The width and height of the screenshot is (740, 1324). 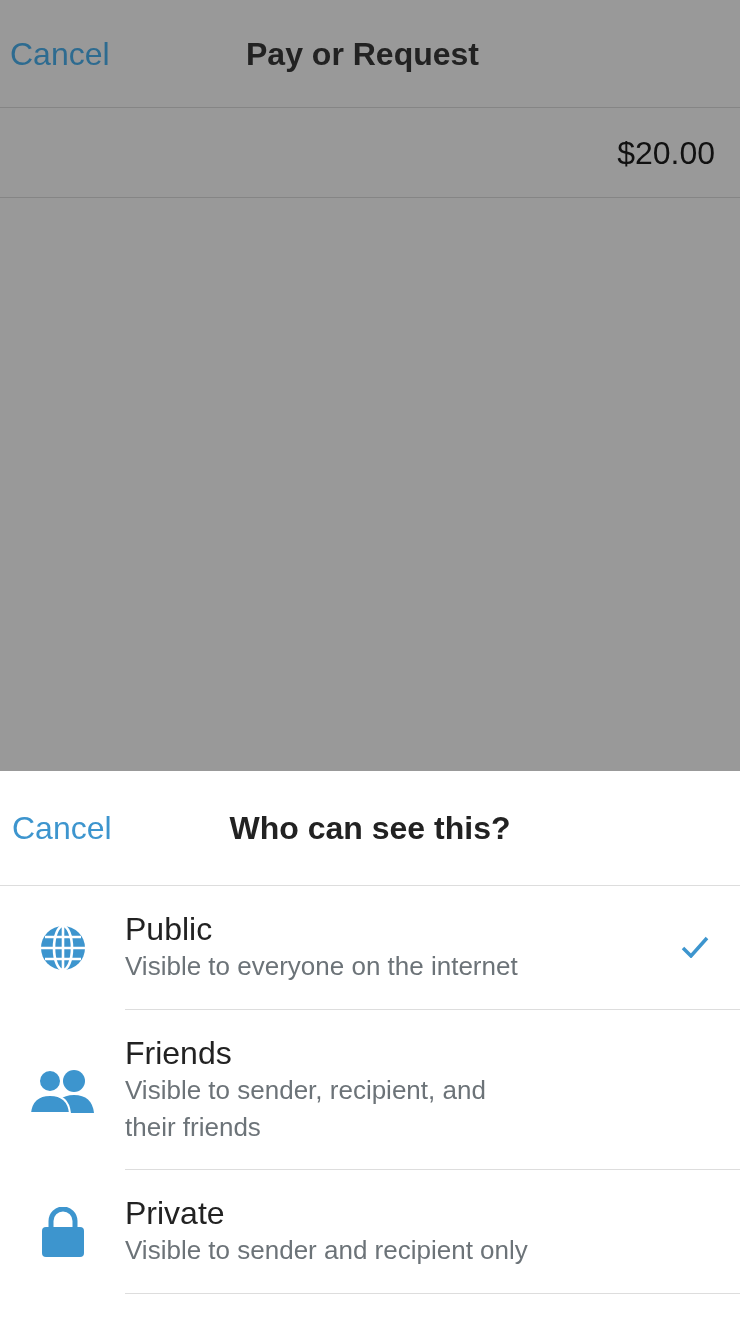 What do you see at coordinates (666, 153) in the screenshot?
I see `amount-text: $20.00` at bounding box center [666, 153].